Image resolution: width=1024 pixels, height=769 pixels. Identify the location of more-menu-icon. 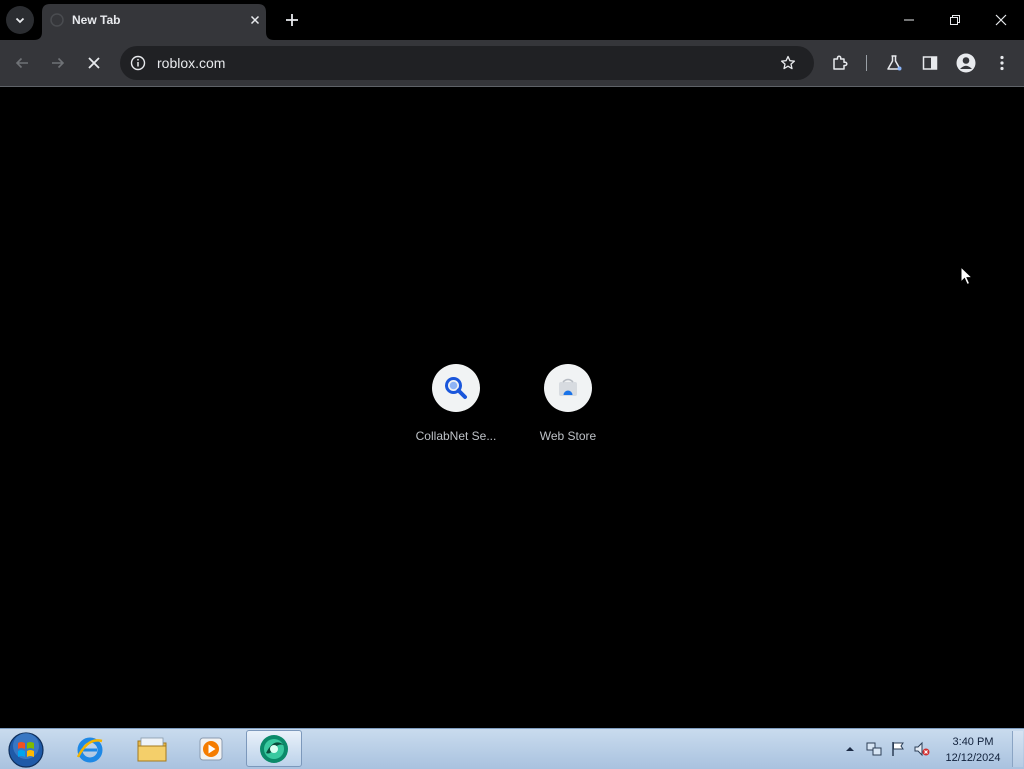
(1002, 63).